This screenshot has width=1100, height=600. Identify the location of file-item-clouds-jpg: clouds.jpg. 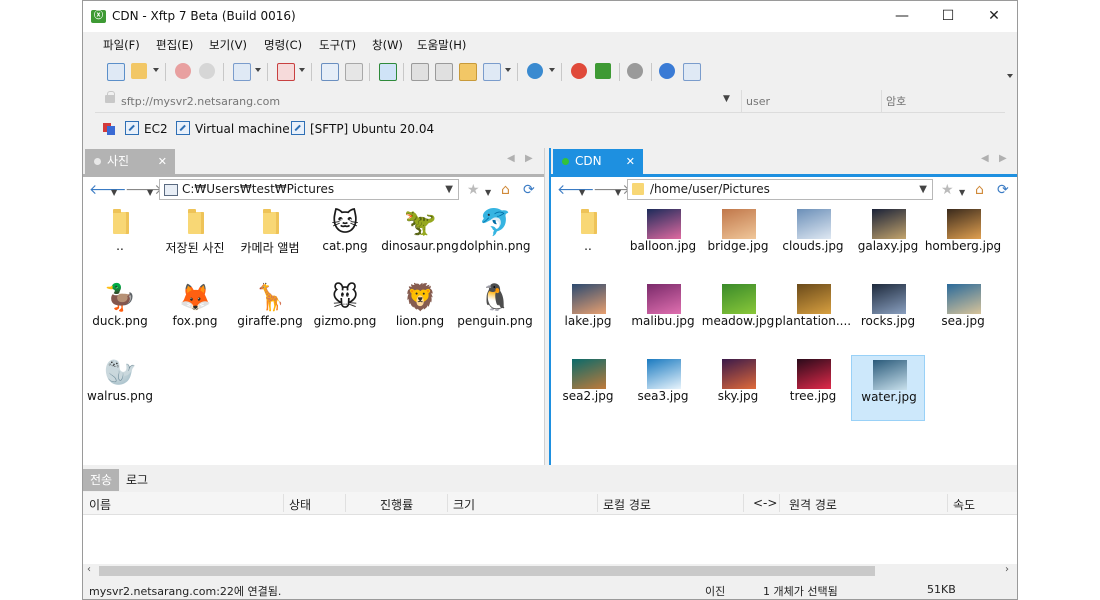
(813, 238).